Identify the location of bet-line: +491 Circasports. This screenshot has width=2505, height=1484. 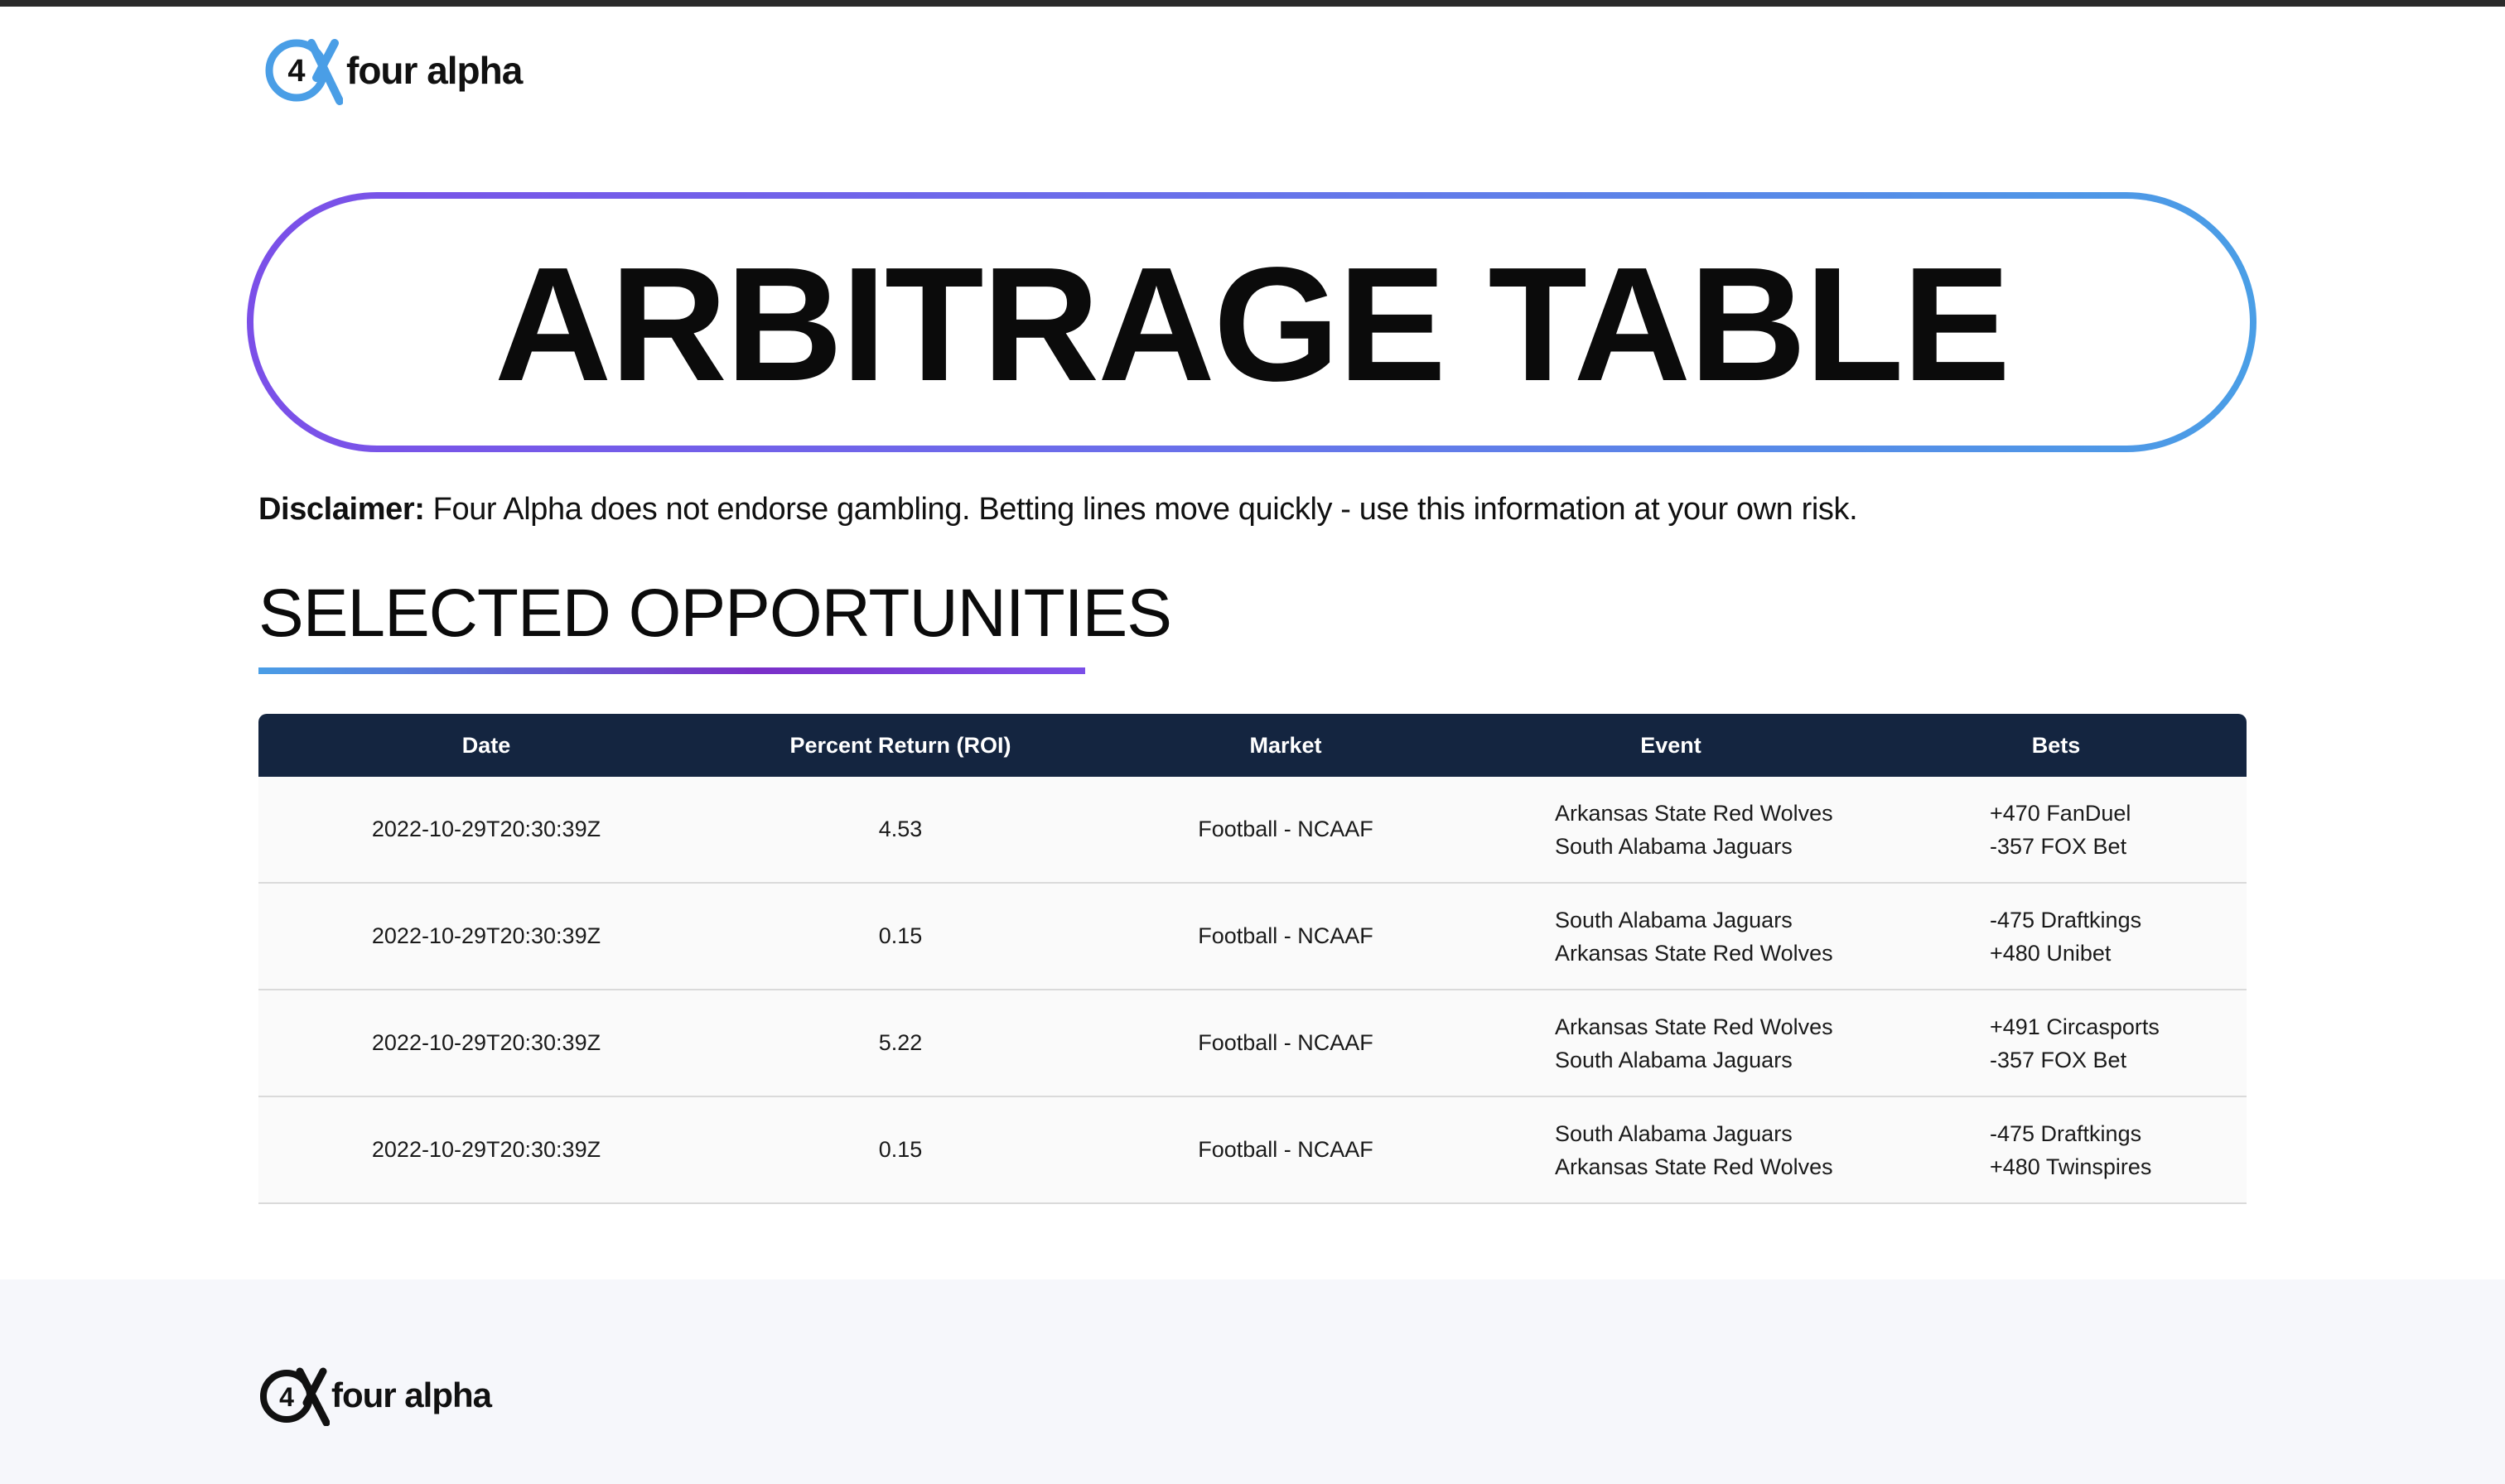
(2075, 1026).